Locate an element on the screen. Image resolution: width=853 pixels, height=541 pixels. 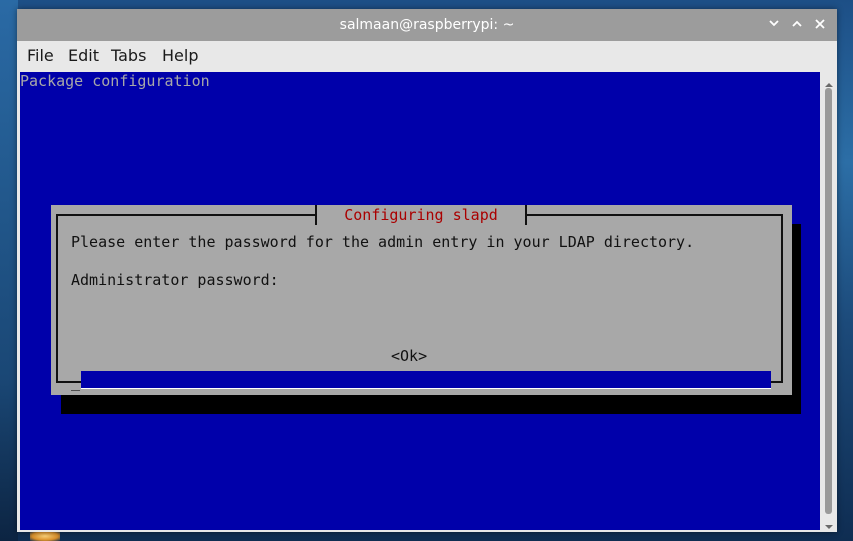
menu-tabs: Tabs is located at coordinates (128, 56).